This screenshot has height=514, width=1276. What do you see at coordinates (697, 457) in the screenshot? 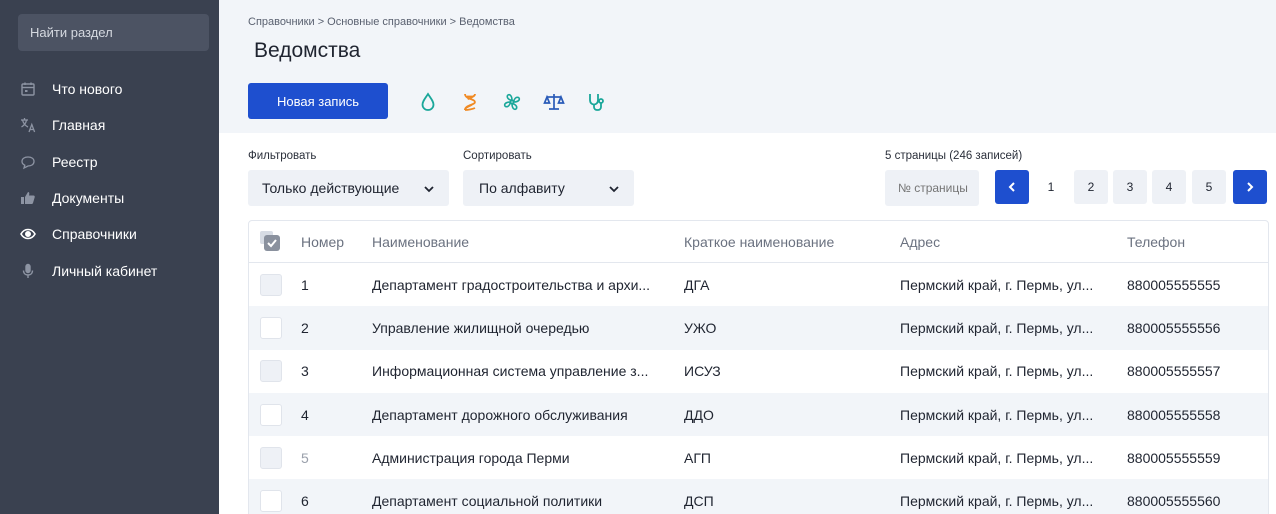
I see `cell-short-name: АГП` at bounding box center [697, 457].